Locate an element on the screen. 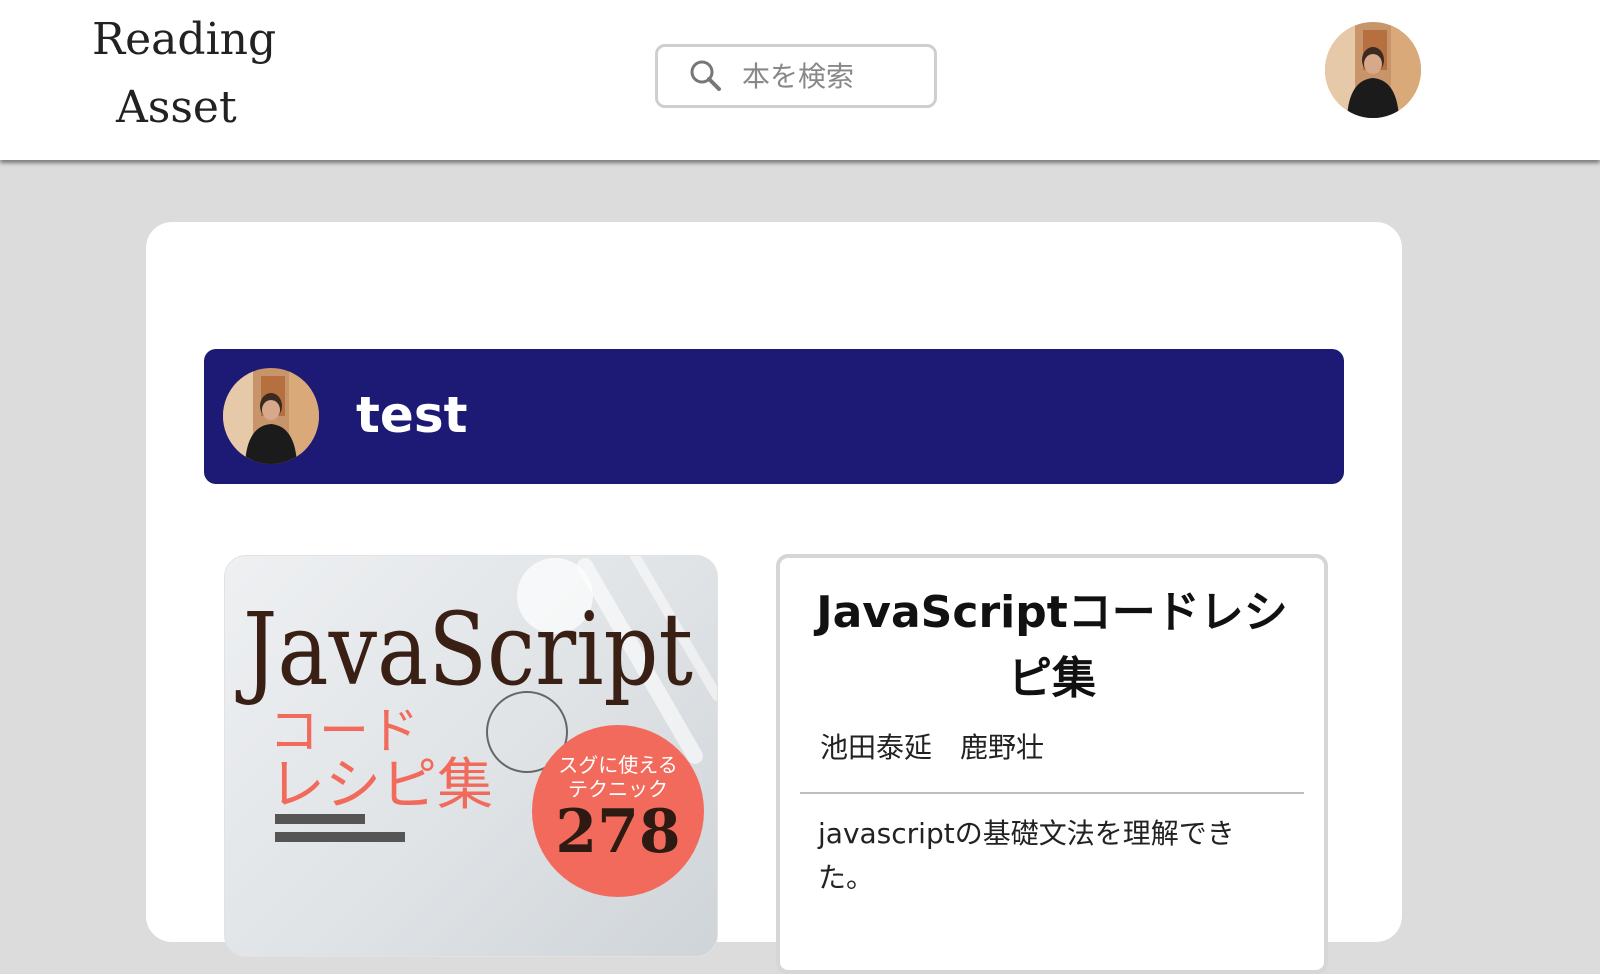 The height and width of the screenshot is (974, 1600). user-avatar is located at coordinates (271, 416).